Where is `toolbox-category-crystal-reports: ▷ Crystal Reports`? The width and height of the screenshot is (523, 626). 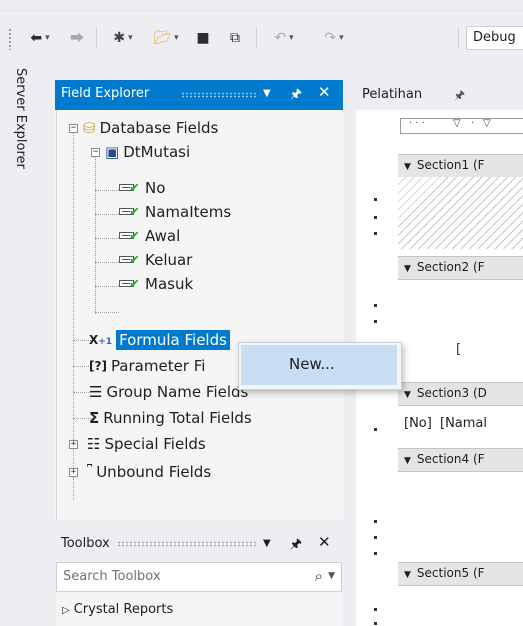
toolbox-category-crystal-reports: ▷ Crystal Reports is located at coordinates (117, 609).